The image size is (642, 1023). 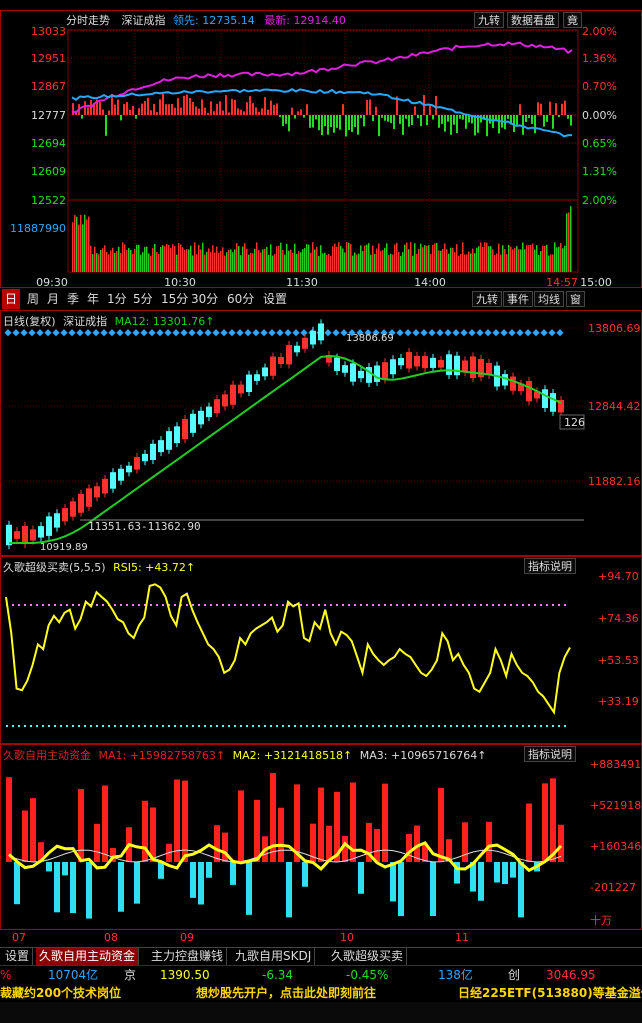 What do you see at coordinates (88, 956) in the screenshot?
I see `indicator-tab-1: 久歌自用主动资金` at bounding box center [88, 956].